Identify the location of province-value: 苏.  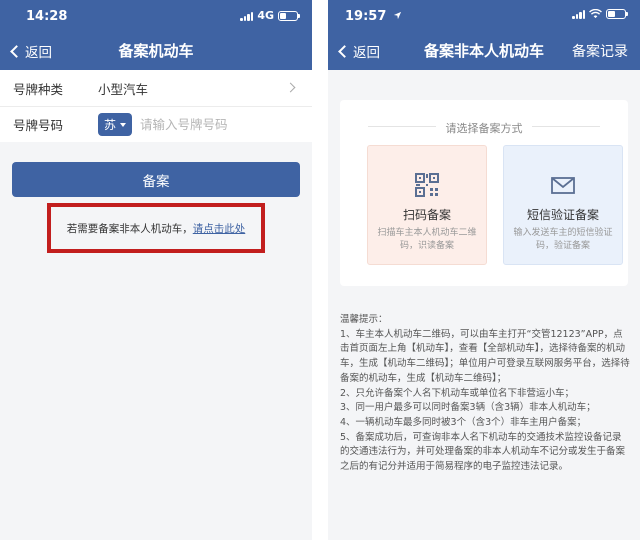
(110, 125).